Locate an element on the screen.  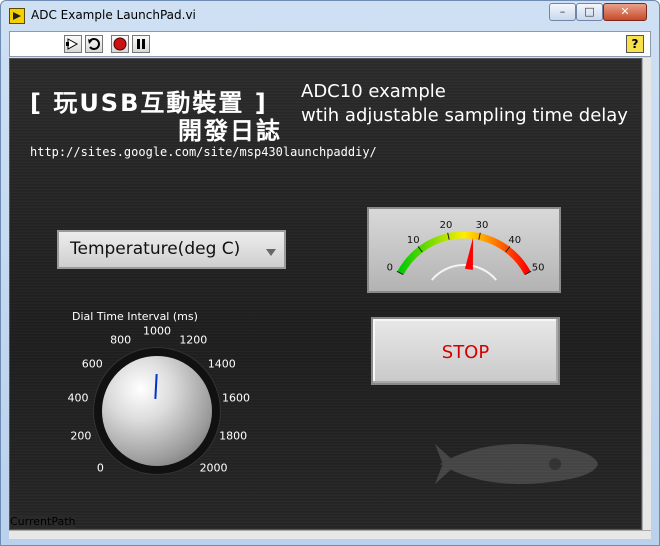
dial-tick-label: 1600 is located at coordinates (236, 398).